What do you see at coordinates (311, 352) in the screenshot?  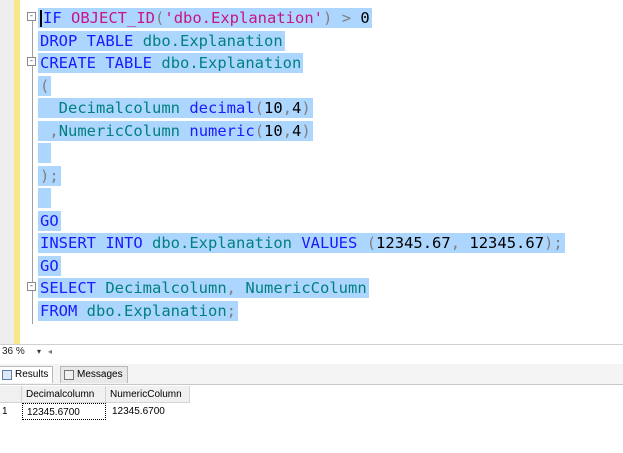 I see `editor-status-bar: 36 % ▾ ◂` at bounding box center [311, 352].